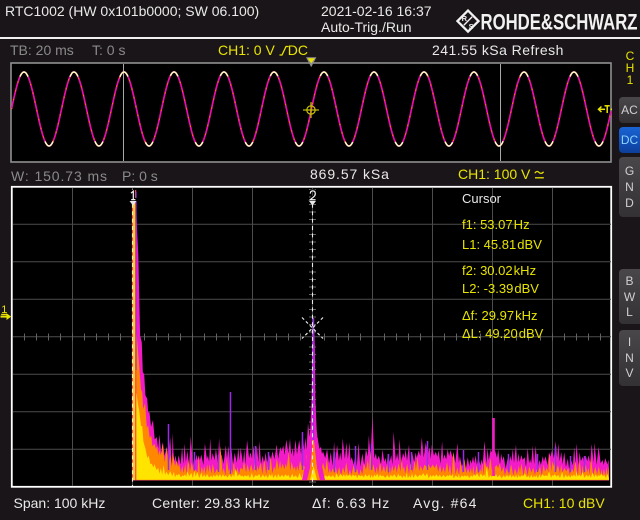  Describe the element at coordinates (559, 21) in the screenshot. I see `svg-text: ROHDE&SCHWARZ` at that location.